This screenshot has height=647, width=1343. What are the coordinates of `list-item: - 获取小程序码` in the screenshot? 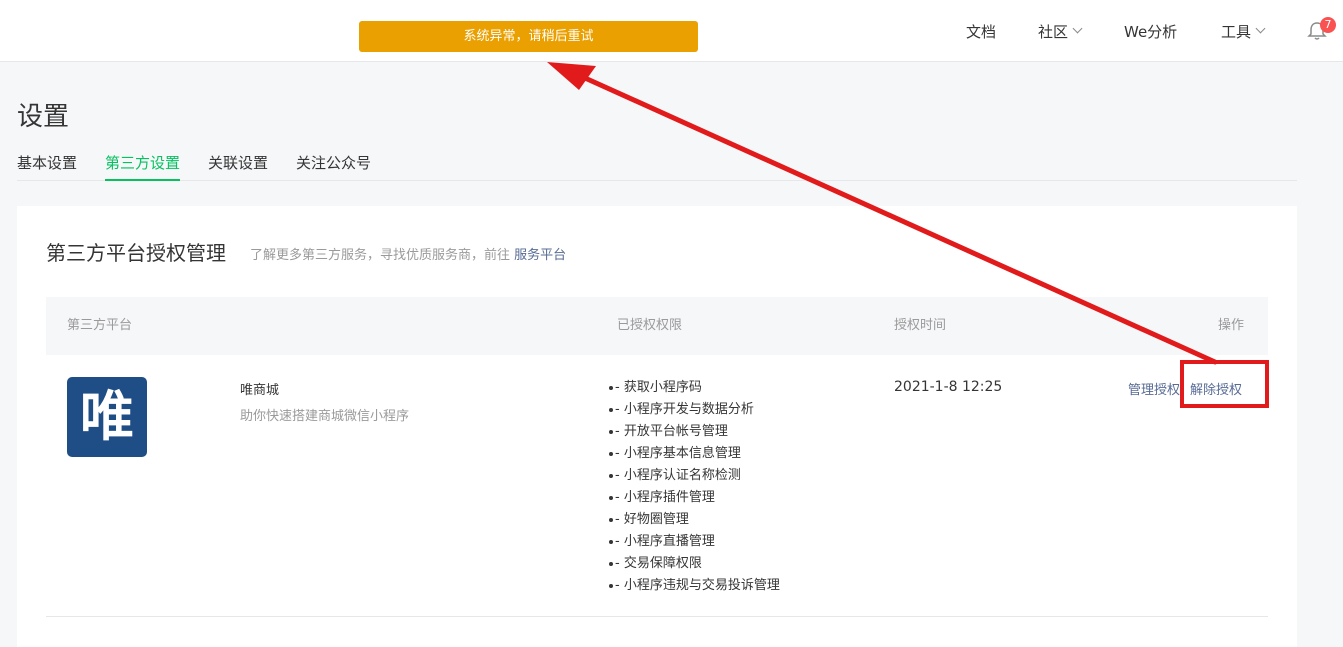 It's located at (694, 388).